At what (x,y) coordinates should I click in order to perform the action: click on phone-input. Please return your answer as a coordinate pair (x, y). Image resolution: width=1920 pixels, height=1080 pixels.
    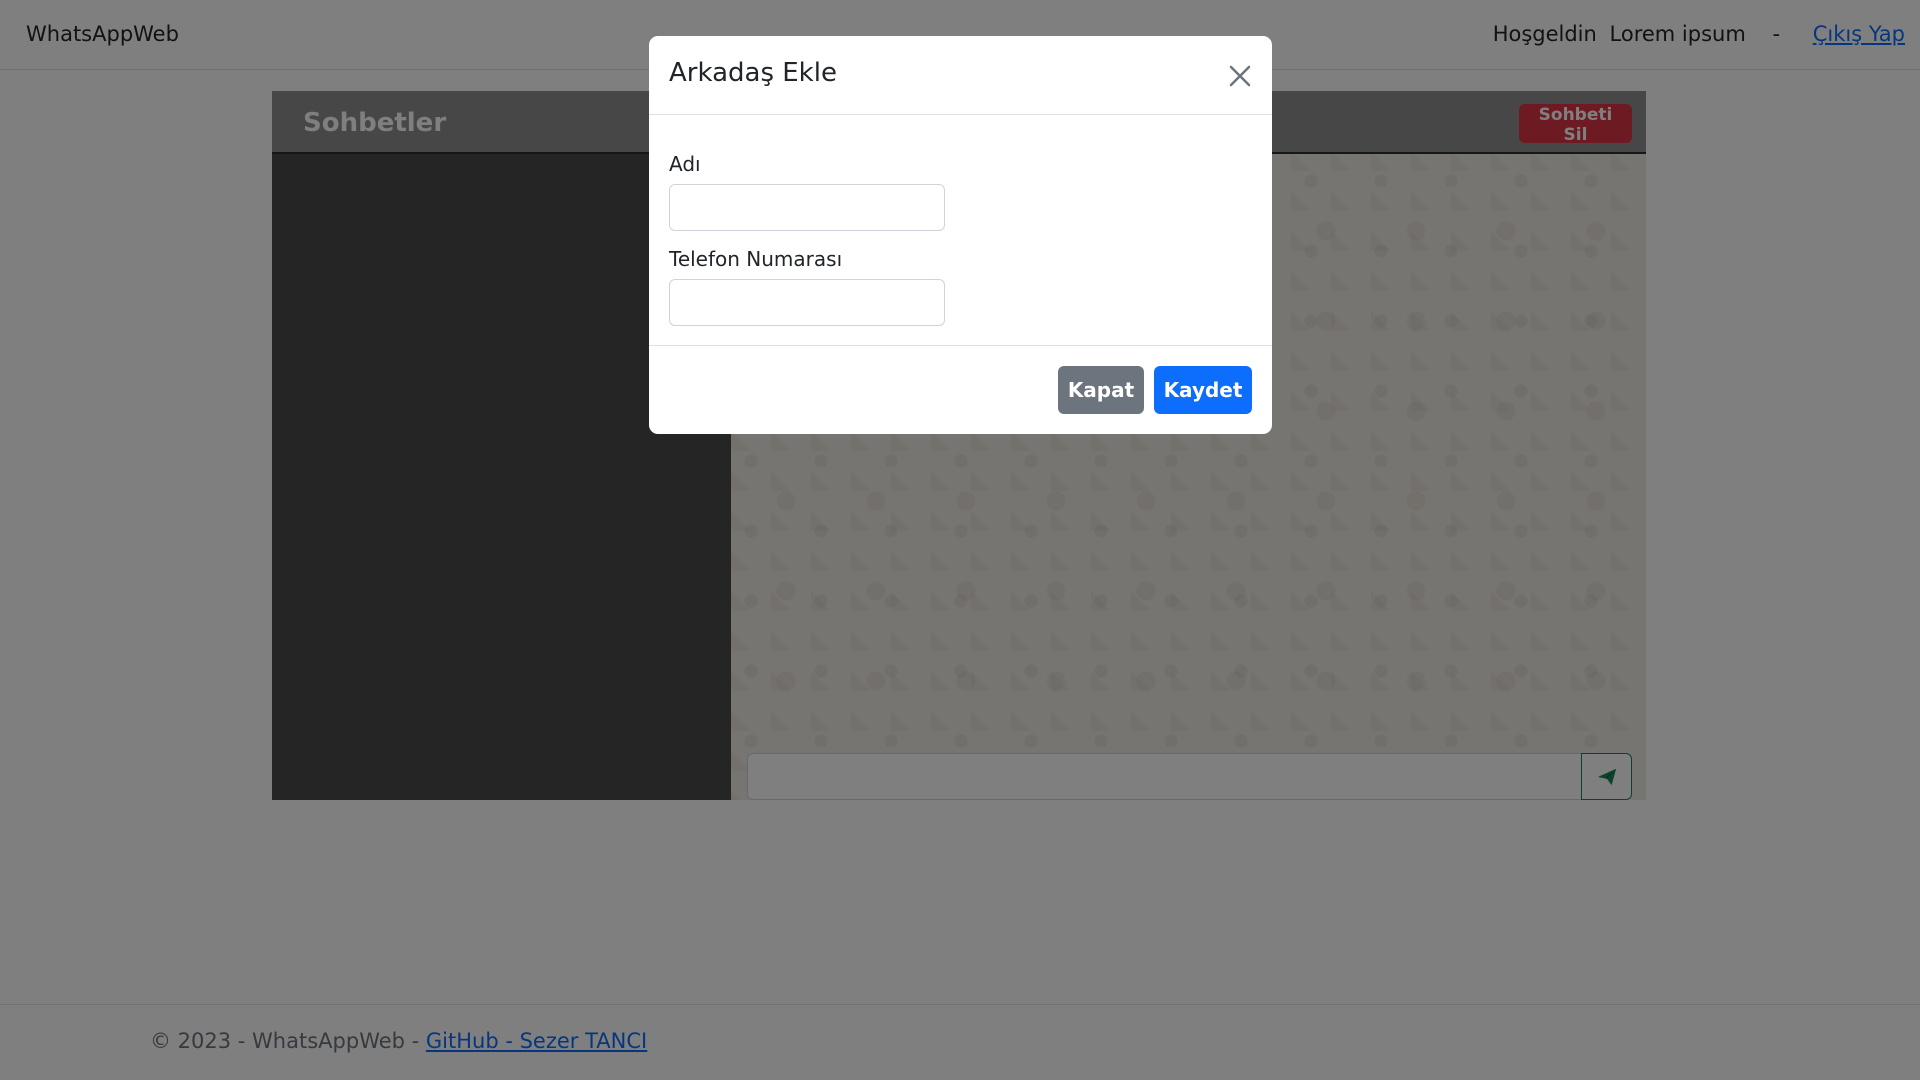
    Looking at the image, I should click on (807, 302).